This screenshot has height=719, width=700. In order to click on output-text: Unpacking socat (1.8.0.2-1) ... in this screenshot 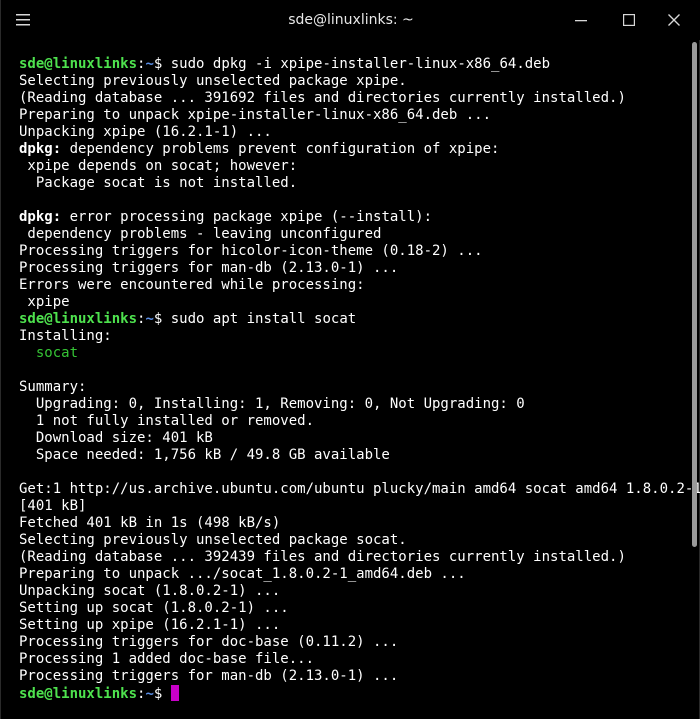, I will do `click(150, 591)`.